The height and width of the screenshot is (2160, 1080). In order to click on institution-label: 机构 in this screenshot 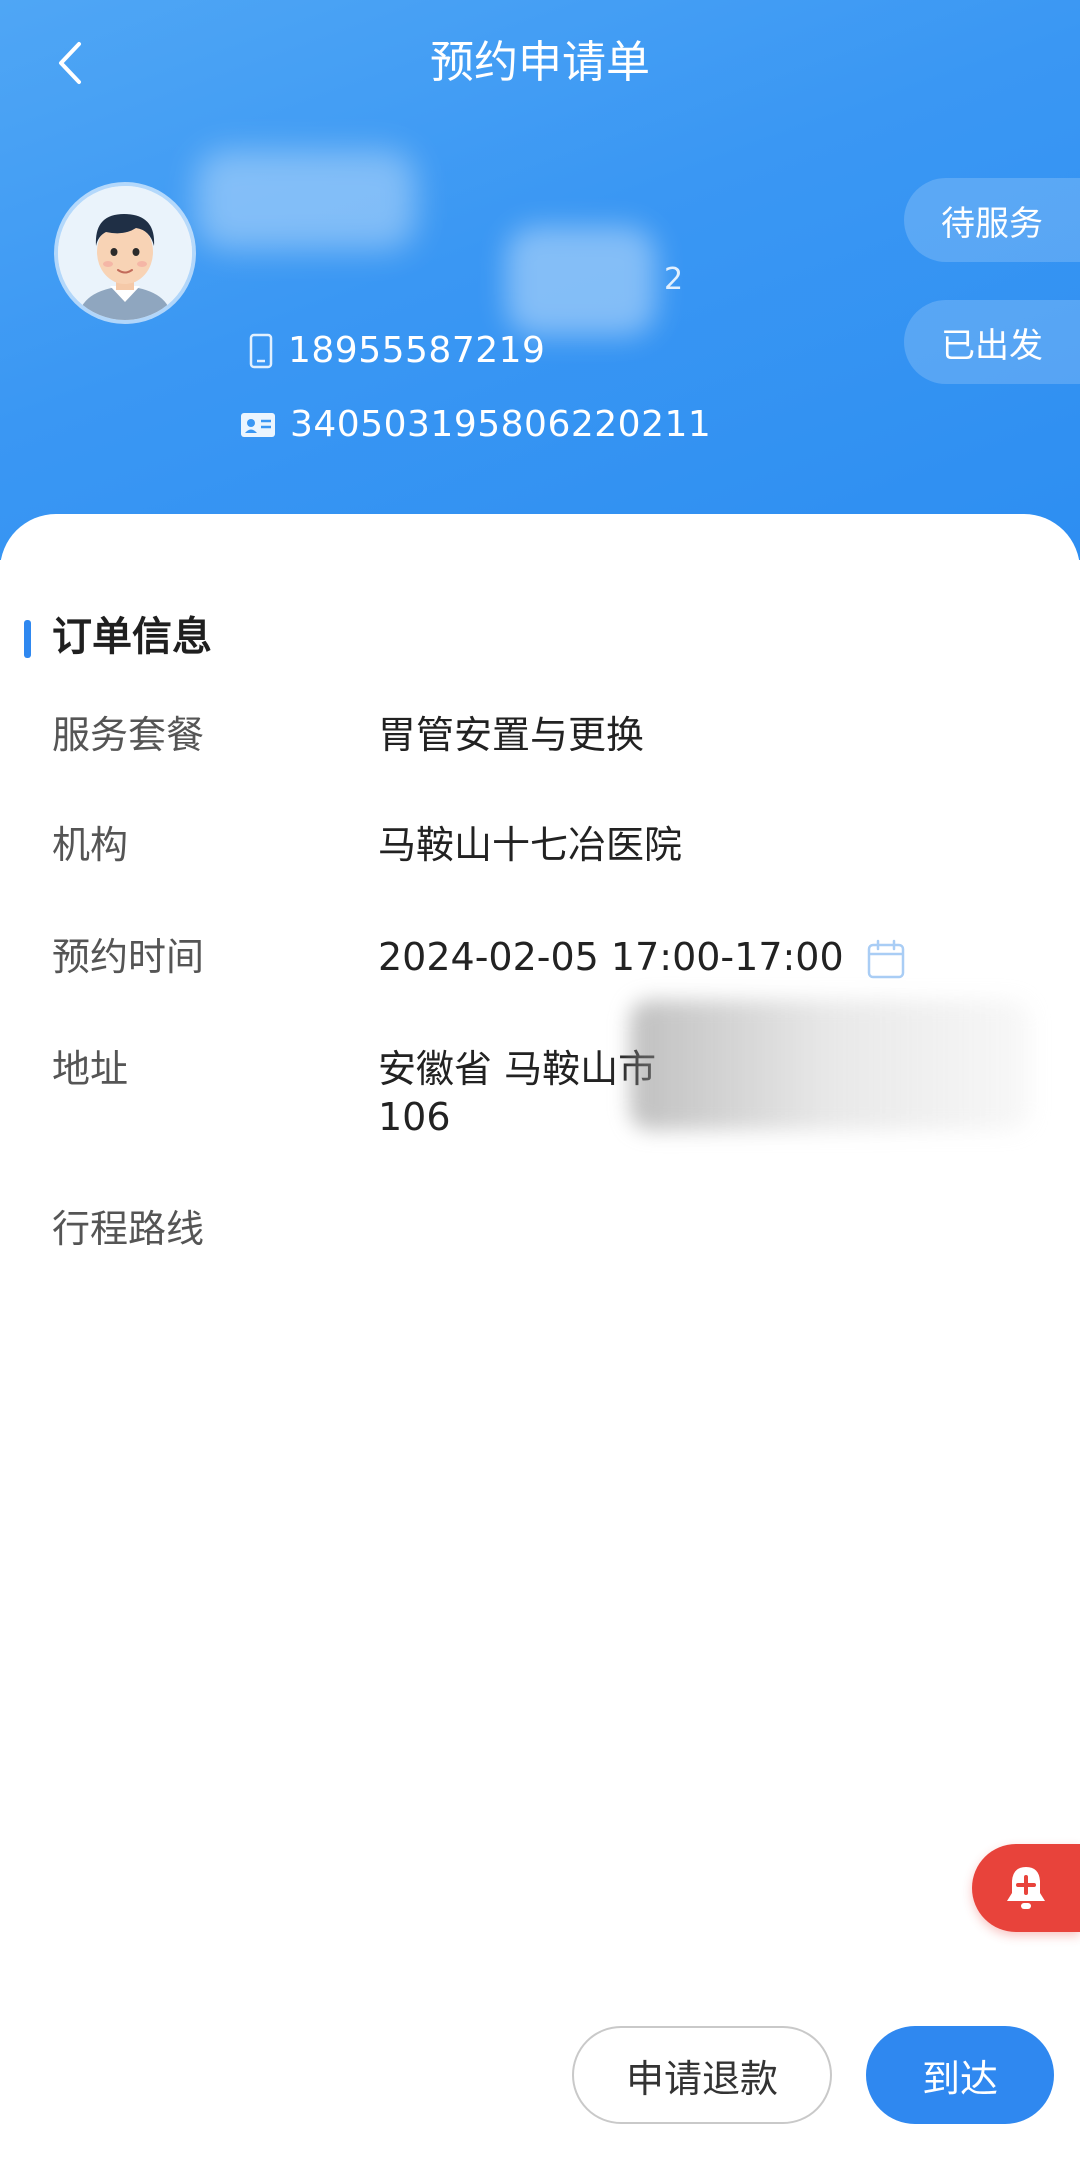, I will do `click(90, 845)`.